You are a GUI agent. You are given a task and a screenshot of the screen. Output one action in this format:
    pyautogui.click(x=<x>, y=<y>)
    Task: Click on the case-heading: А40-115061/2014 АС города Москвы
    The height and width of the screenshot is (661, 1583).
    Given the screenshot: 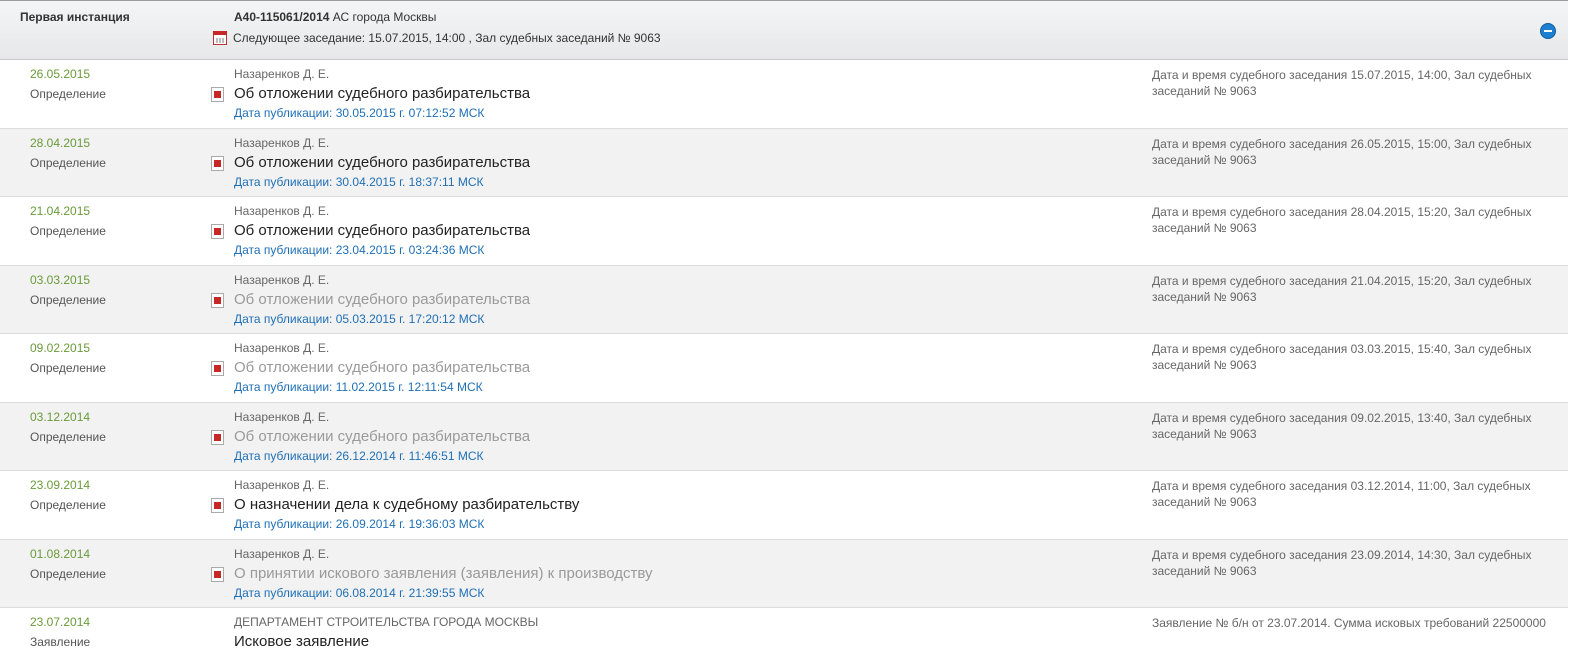 What is the action you would take?
    pyautogui.click(x=335, y=17)
    